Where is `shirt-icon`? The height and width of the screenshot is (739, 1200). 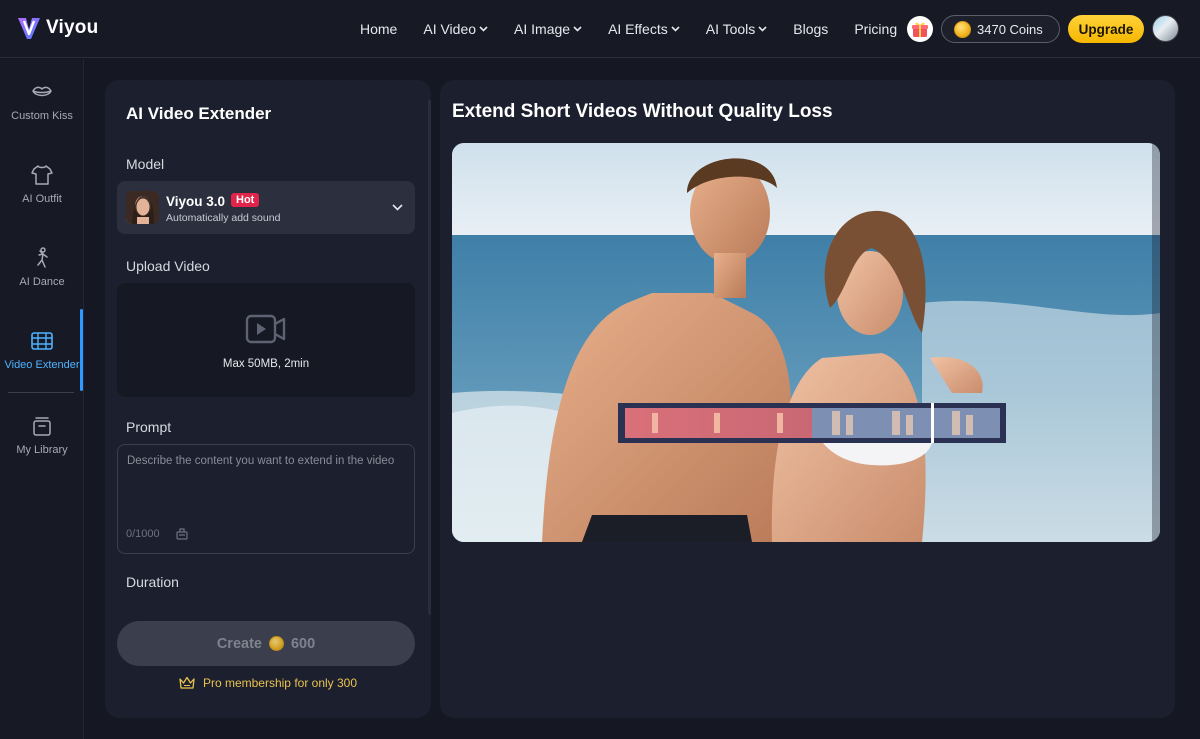 shirt-icon is located at coordinates (42, 175).